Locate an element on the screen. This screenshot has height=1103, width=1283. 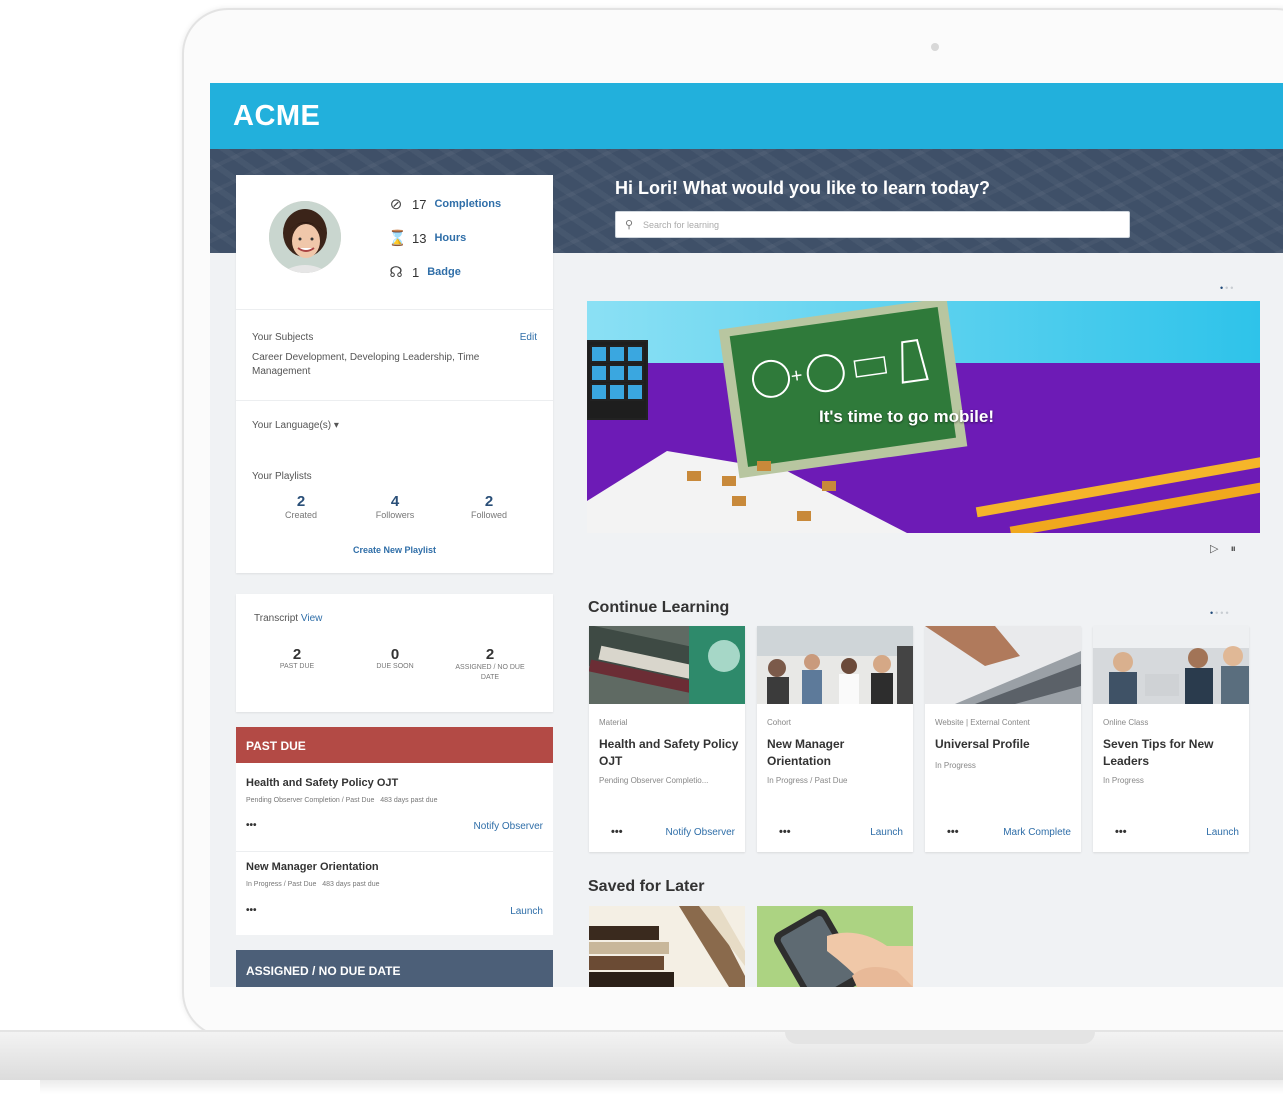
transcript-due-soon: 0 DUE SOON is located at coordinates (395, 658).